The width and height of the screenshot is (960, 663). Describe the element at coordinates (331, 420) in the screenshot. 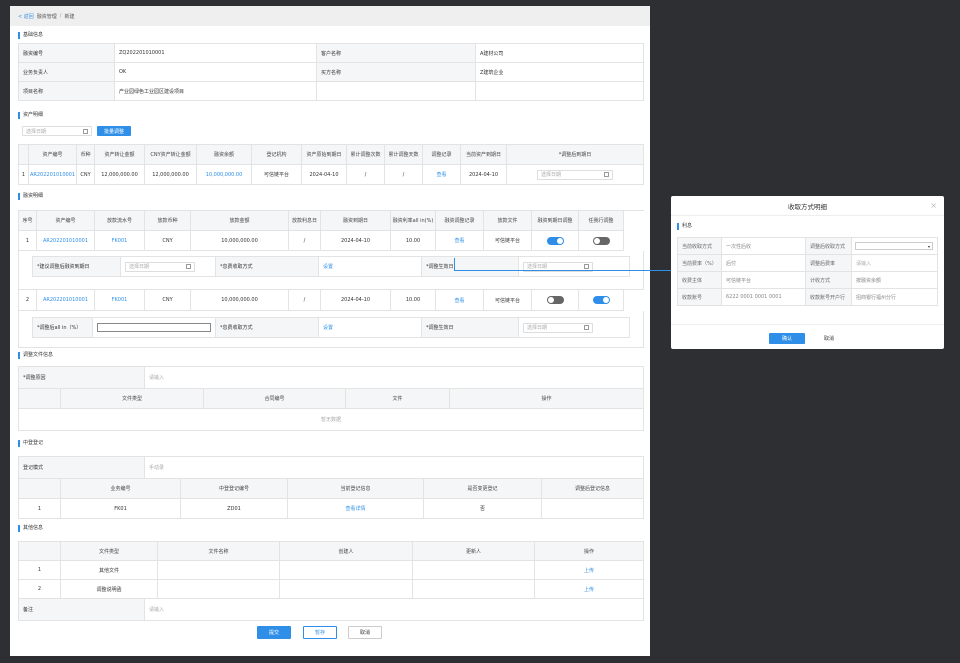

I see `empty-state: 暂无数据` at that location.